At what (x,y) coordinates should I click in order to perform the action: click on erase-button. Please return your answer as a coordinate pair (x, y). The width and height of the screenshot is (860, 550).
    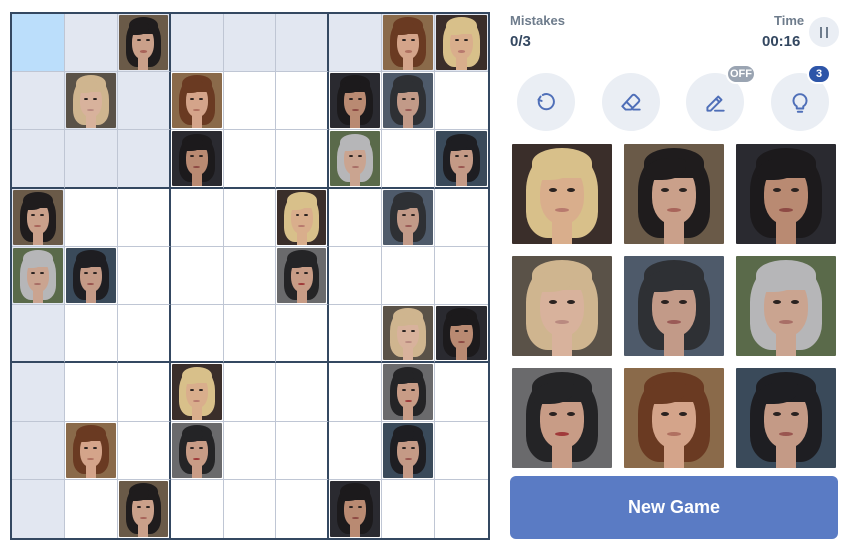
    Looking at the image, I should click on (631, 102).